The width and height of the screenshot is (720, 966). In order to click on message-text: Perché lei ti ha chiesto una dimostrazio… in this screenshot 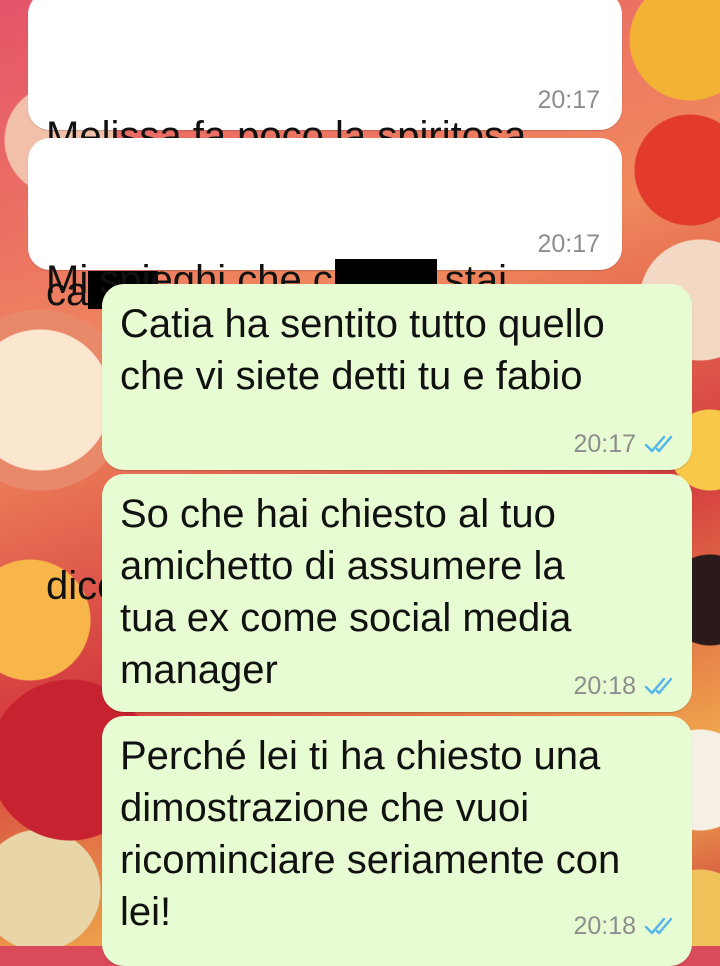, I will do `click(370, 834)`.